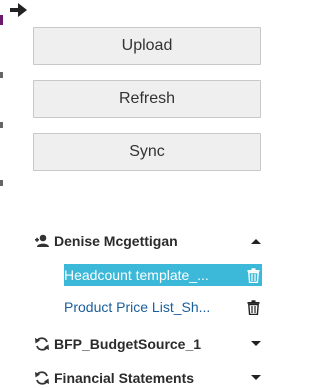 The width and height of the screenshot is (320, 388). I want to click on caret-up-icon, so click(256, 241).